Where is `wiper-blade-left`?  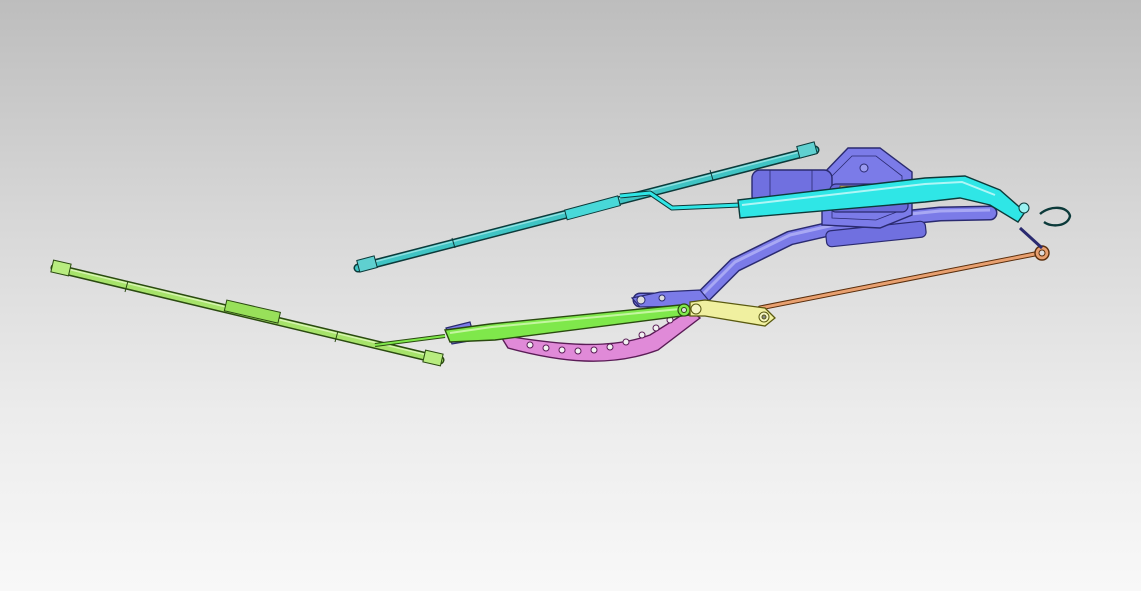 wiper-blade-left is located at coordinates (247, 313).